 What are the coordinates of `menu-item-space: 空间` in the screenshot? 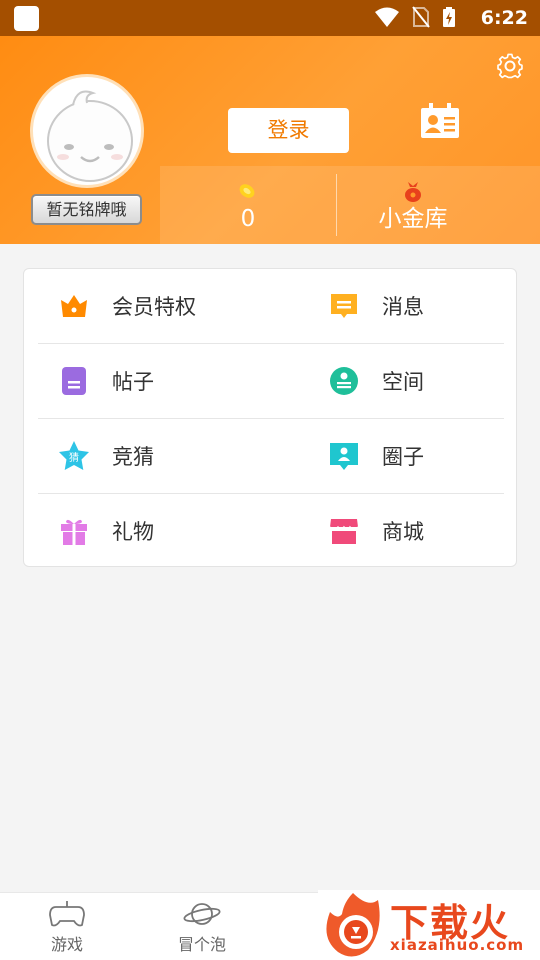 It's located at (413, 381).